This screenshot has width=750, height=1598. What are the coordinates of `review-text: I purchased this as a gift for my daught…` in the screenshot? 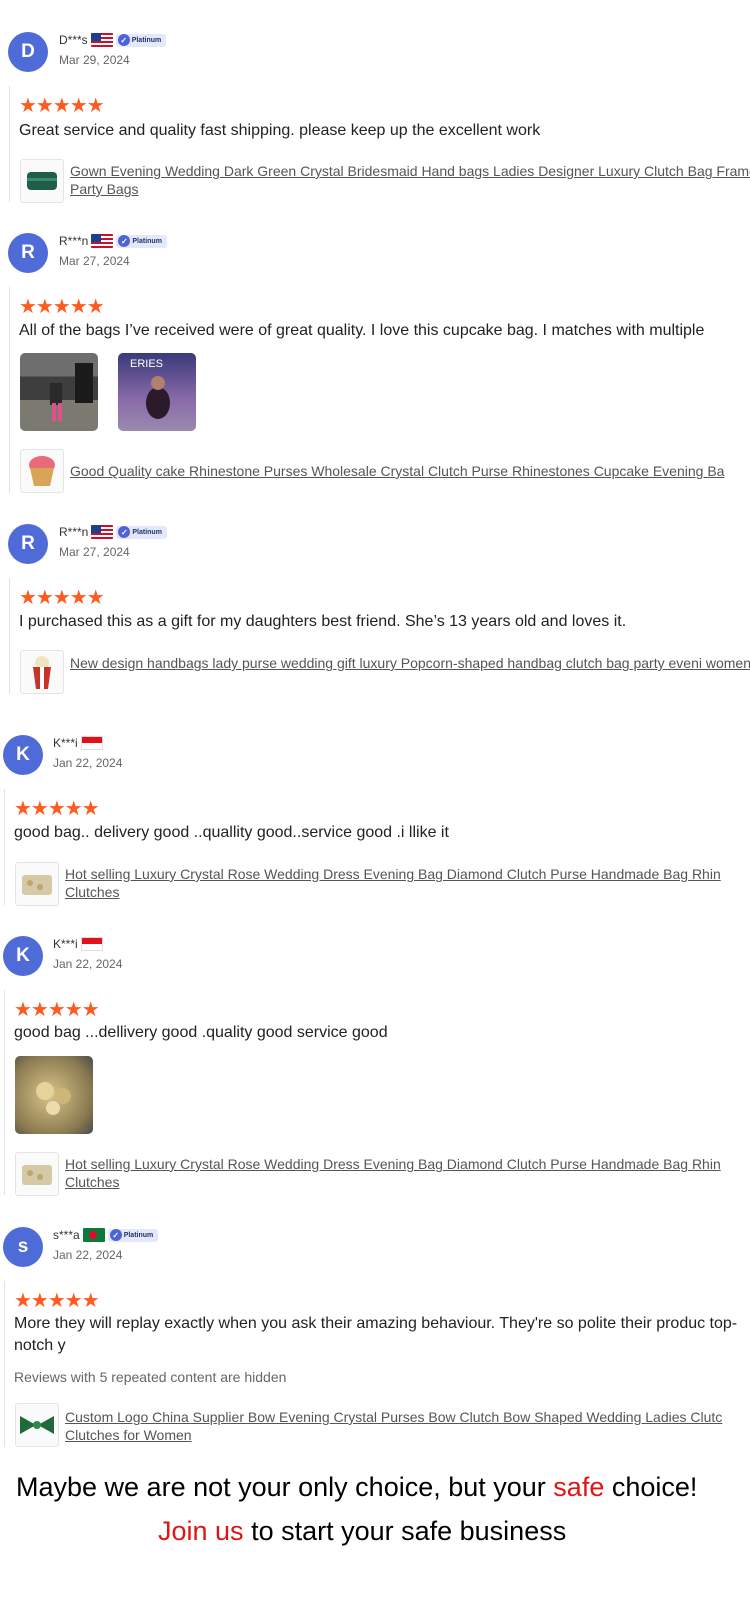 It's located at (323, 621).